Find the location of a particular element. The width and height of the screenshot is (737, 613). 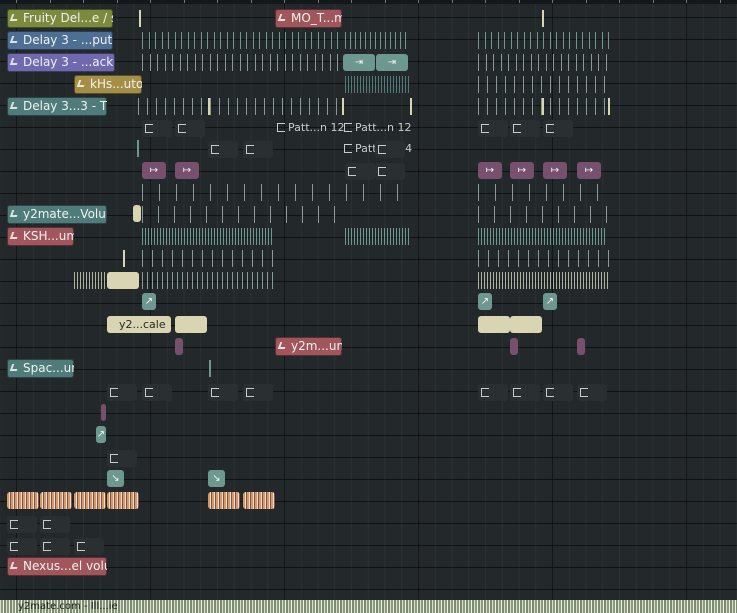

clip-label: Delay 3...3 - Time is located at coordinates (65, 106).